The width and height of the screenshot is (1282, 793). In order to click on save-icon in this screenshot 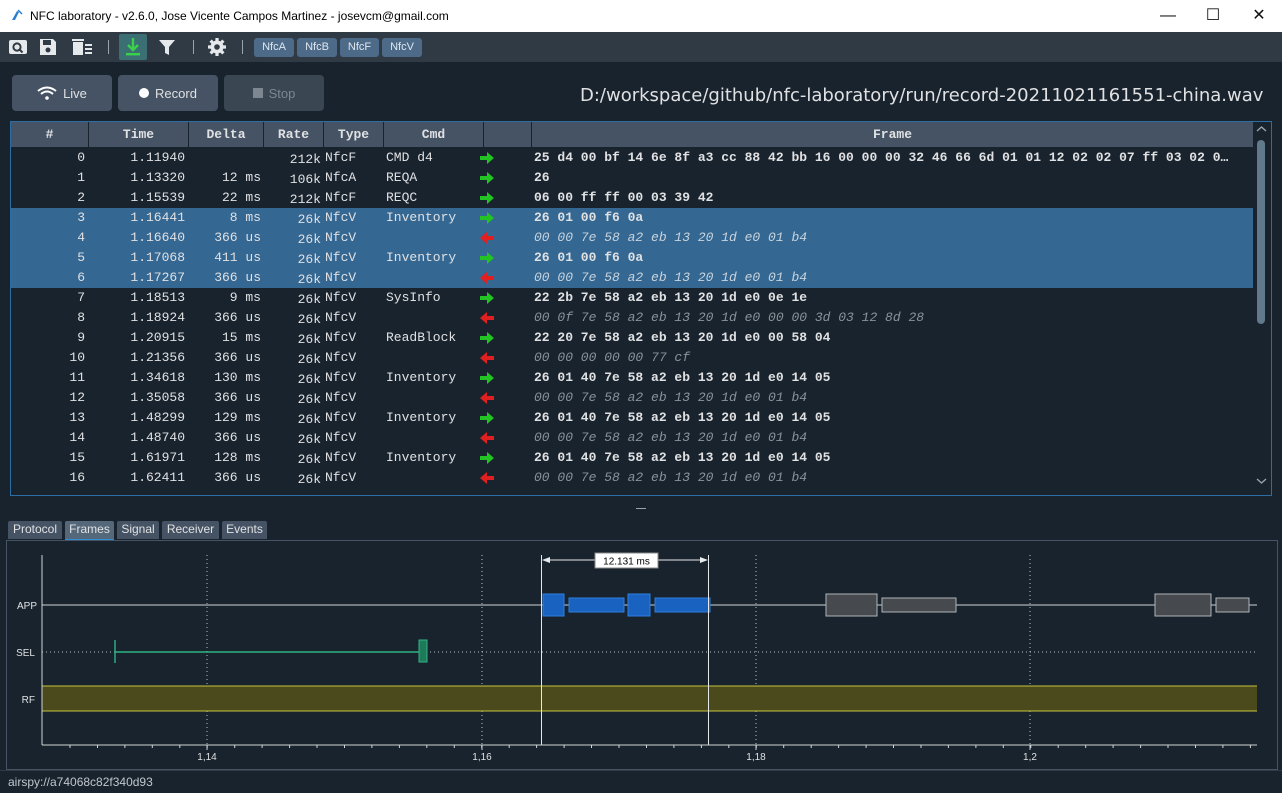, I will do `click(48, 47)`.